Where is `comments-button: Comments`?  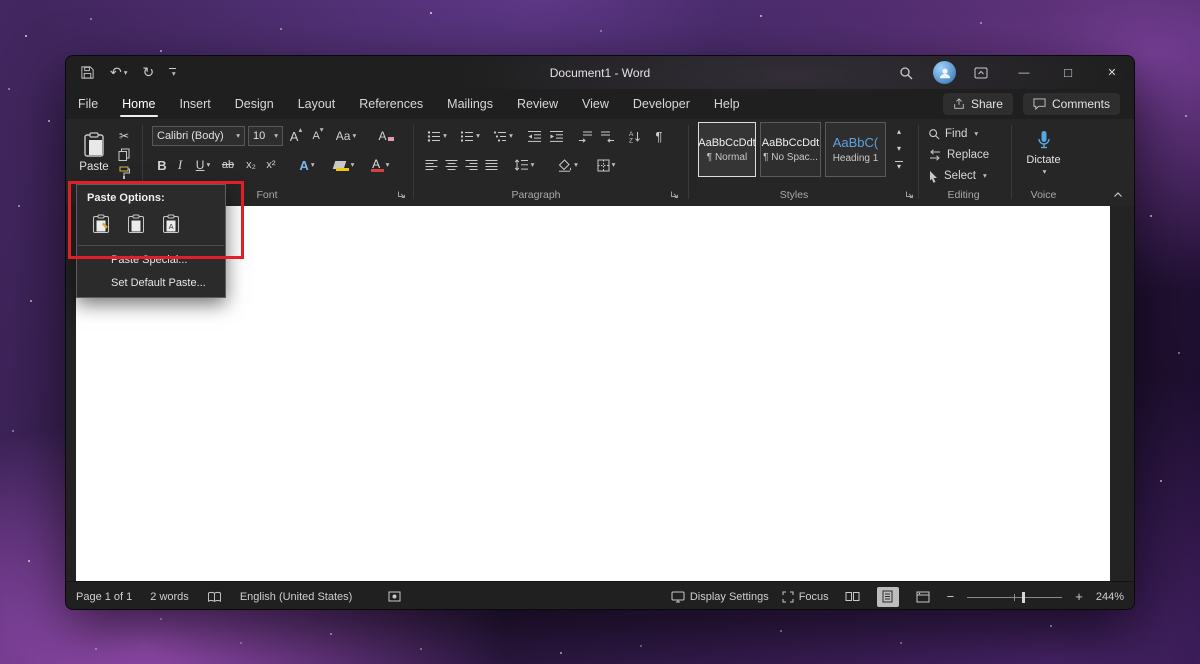
comments-button: Comments is located at coordinates (1071, 104).